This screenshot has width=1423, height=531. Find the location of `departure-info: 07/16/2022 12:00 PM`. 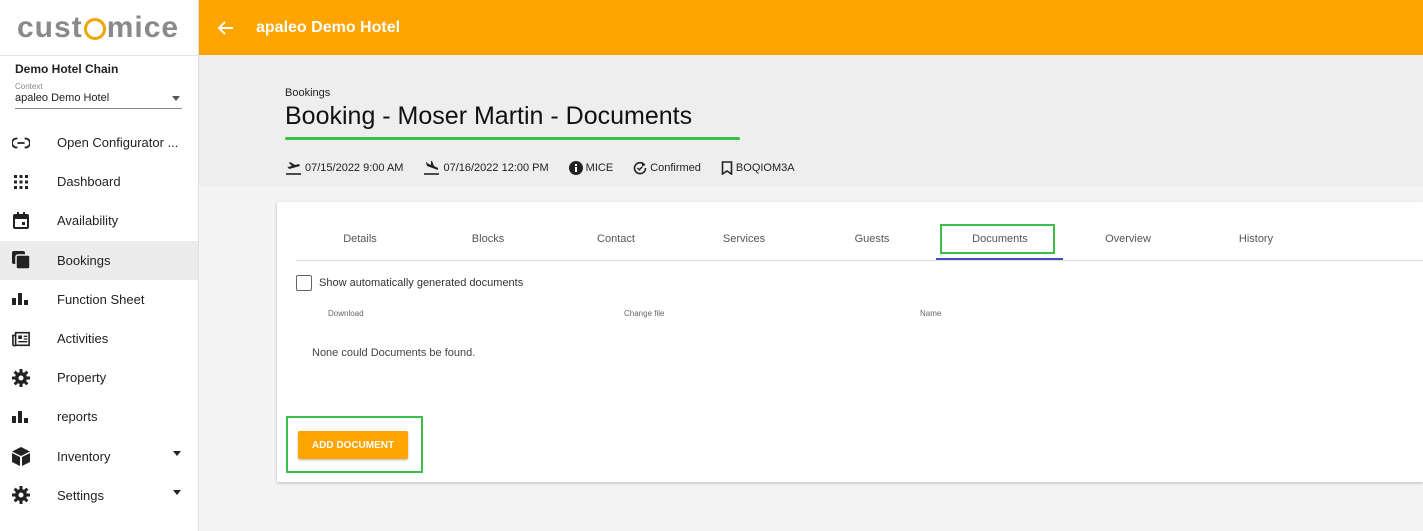

departure-info: 07/16/2022 12:00 PM is located at coordinates (486, 168).